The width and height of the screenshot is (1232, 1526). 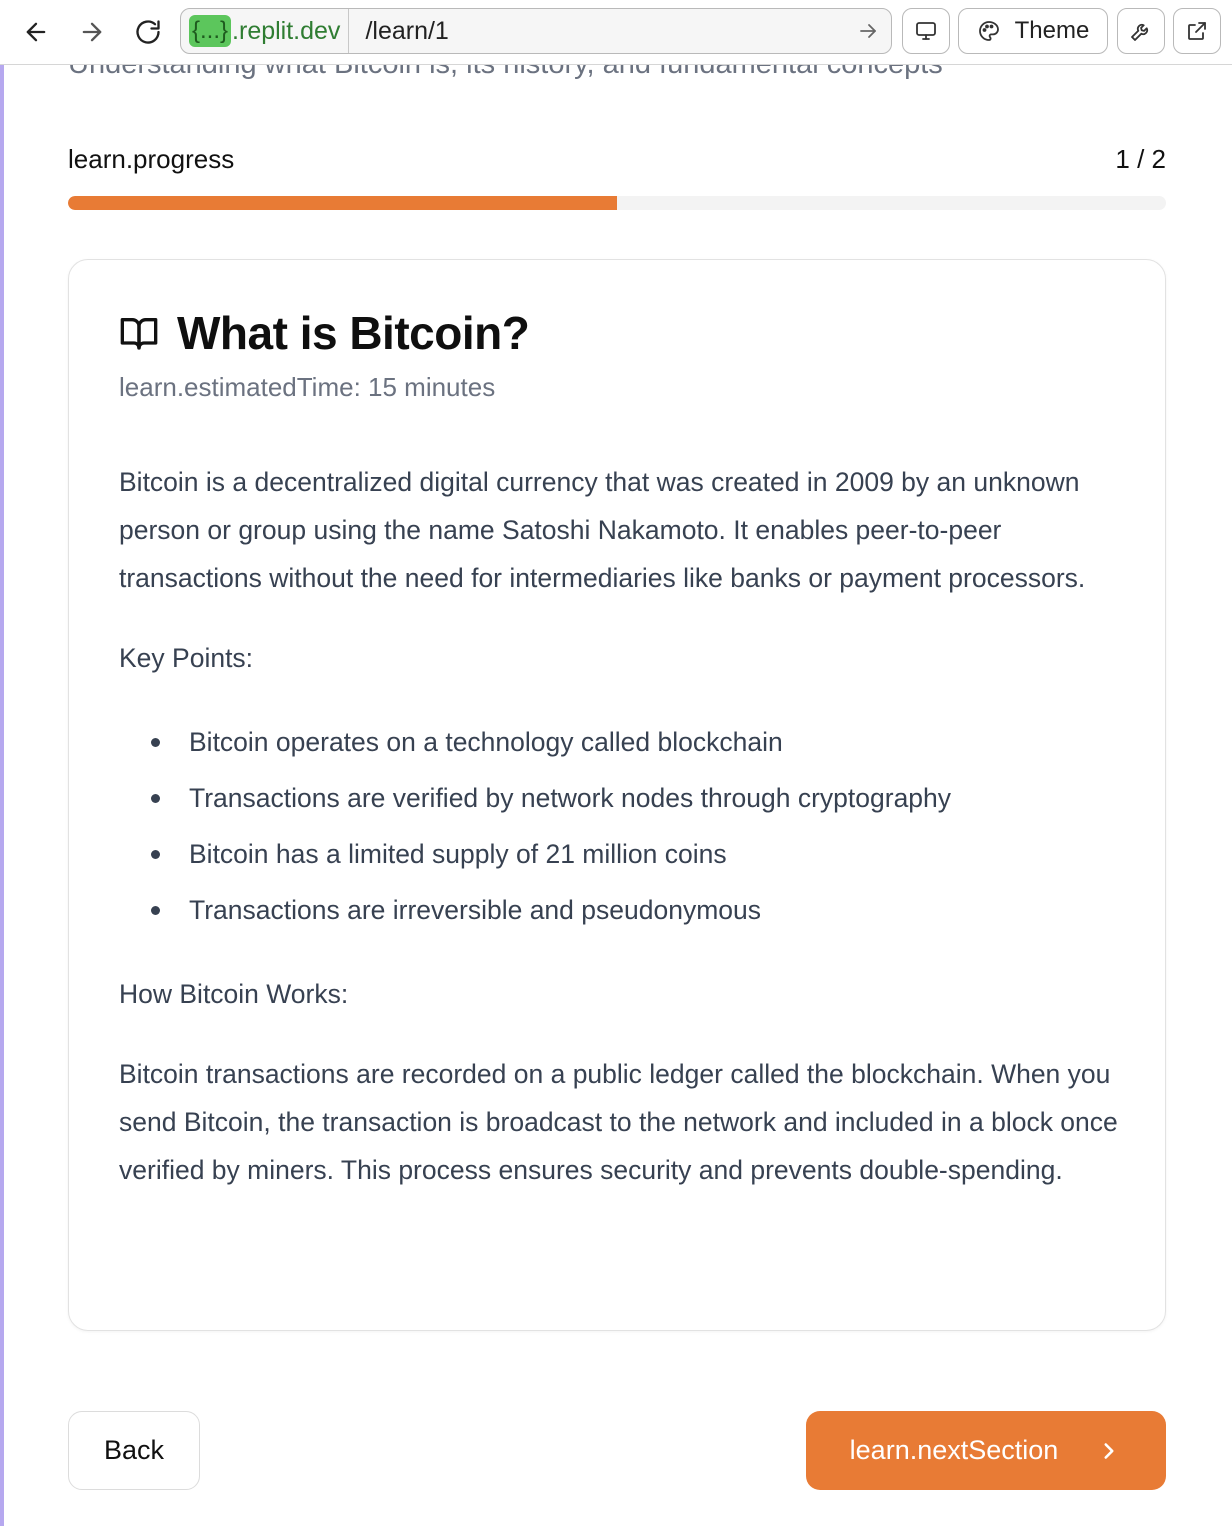 I want to click on device-preview-button, so click(x=926, y=31).